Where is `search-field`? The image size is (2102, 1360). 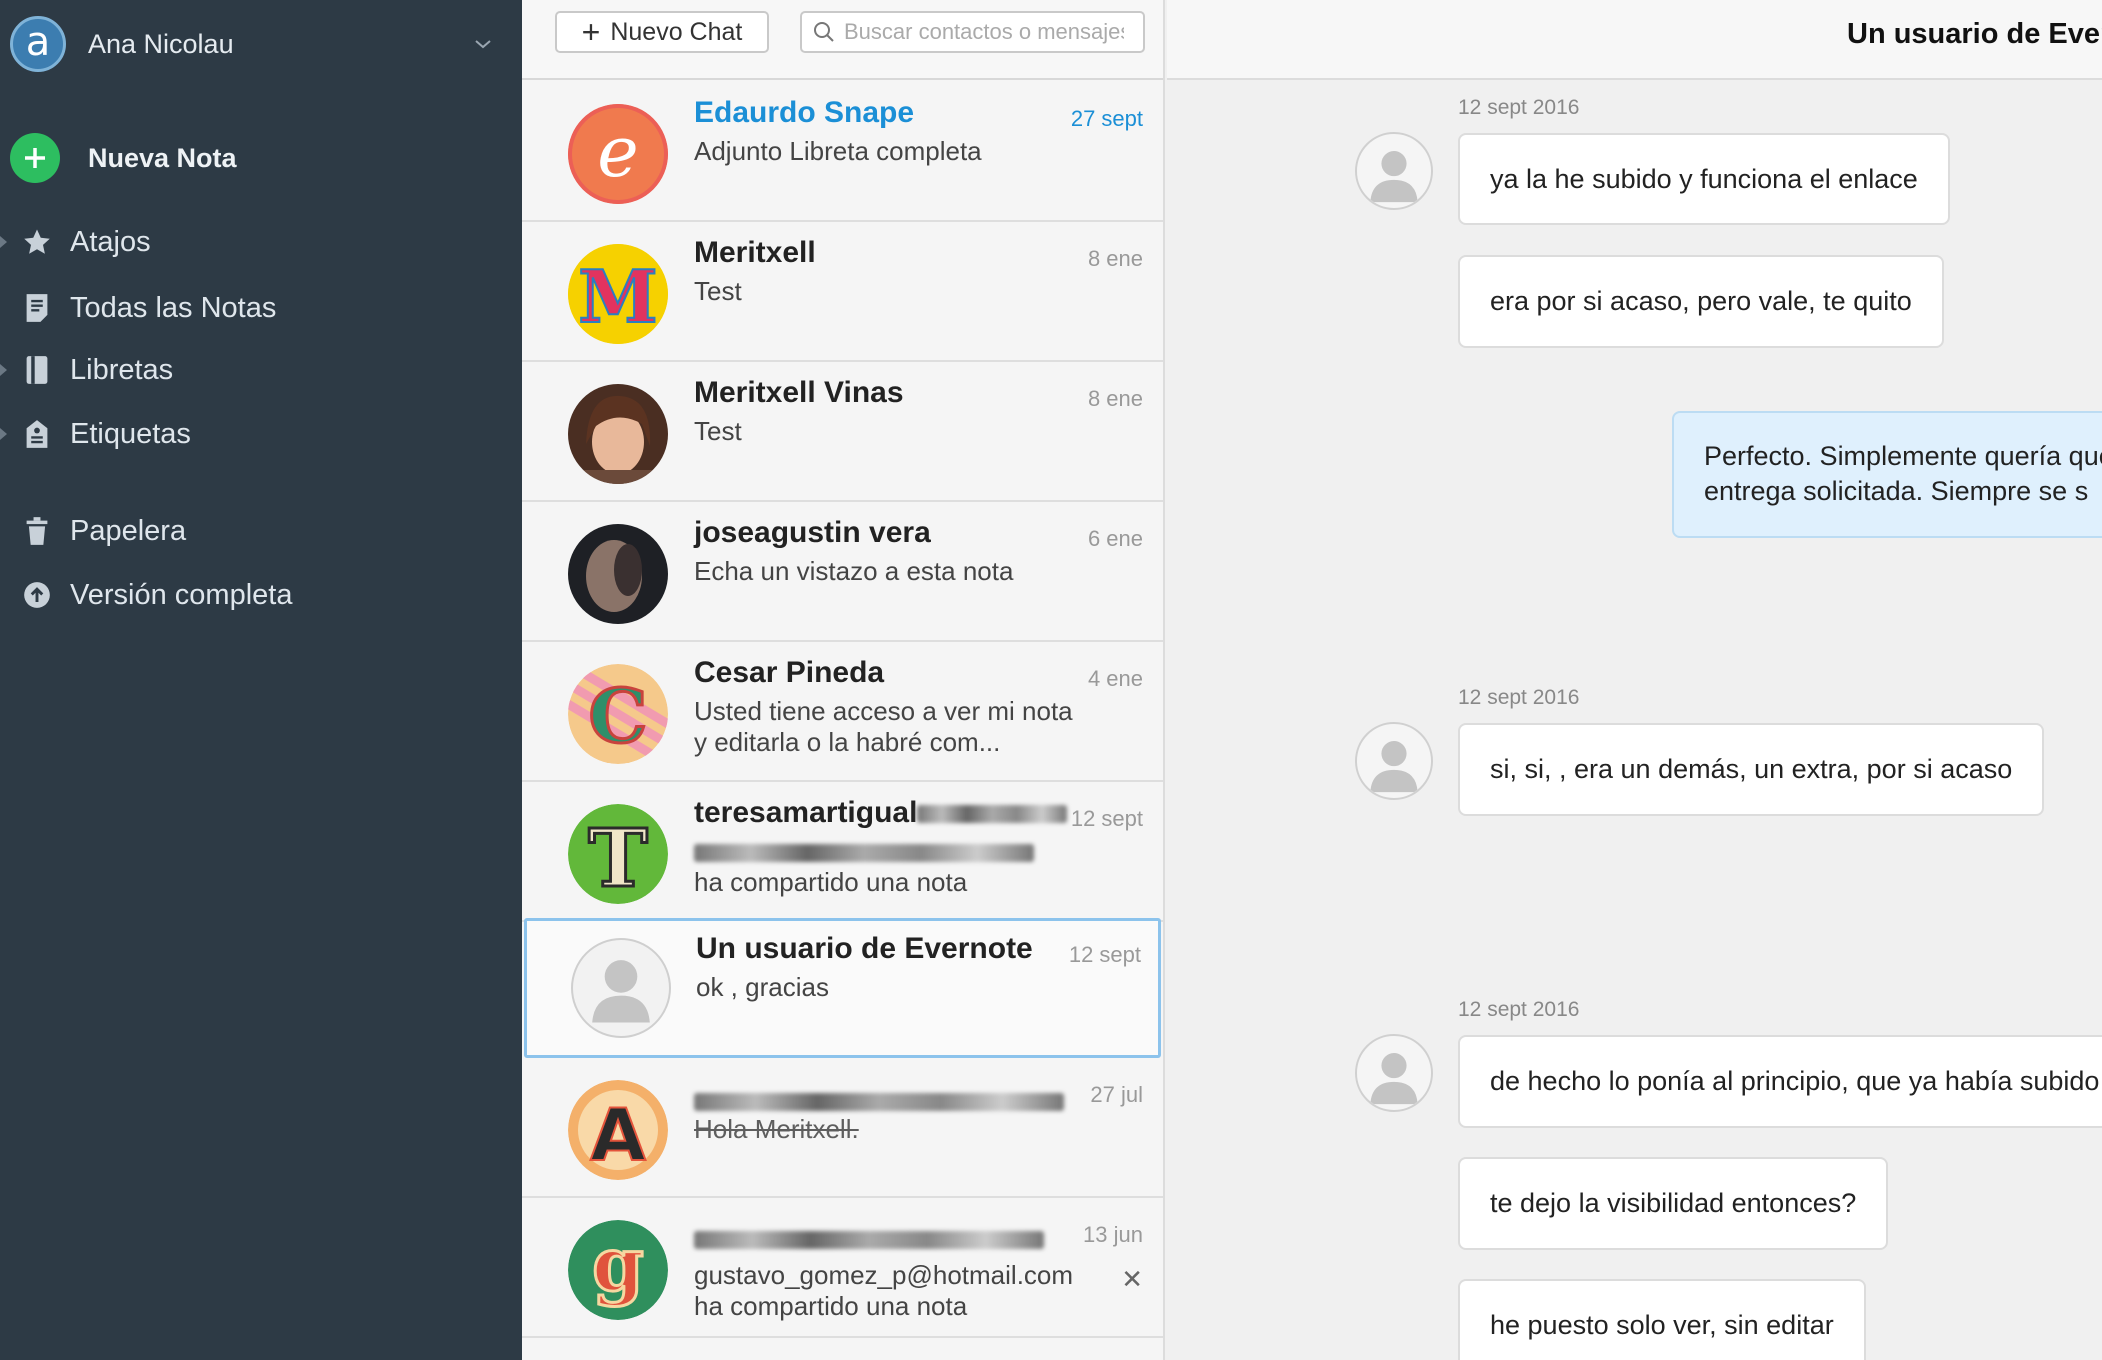 search-field is located at coordinates (972, 32).